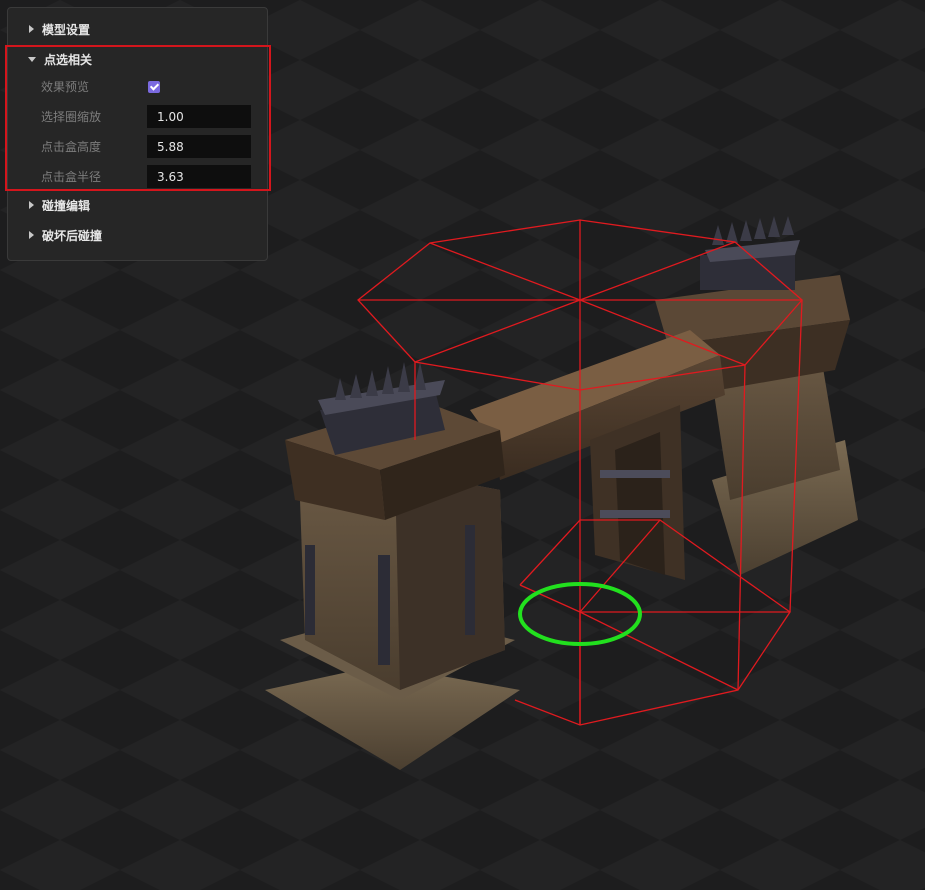 The image size is (925, 890). I want to click on height-label: 点击盒高度, so click(71, 147).